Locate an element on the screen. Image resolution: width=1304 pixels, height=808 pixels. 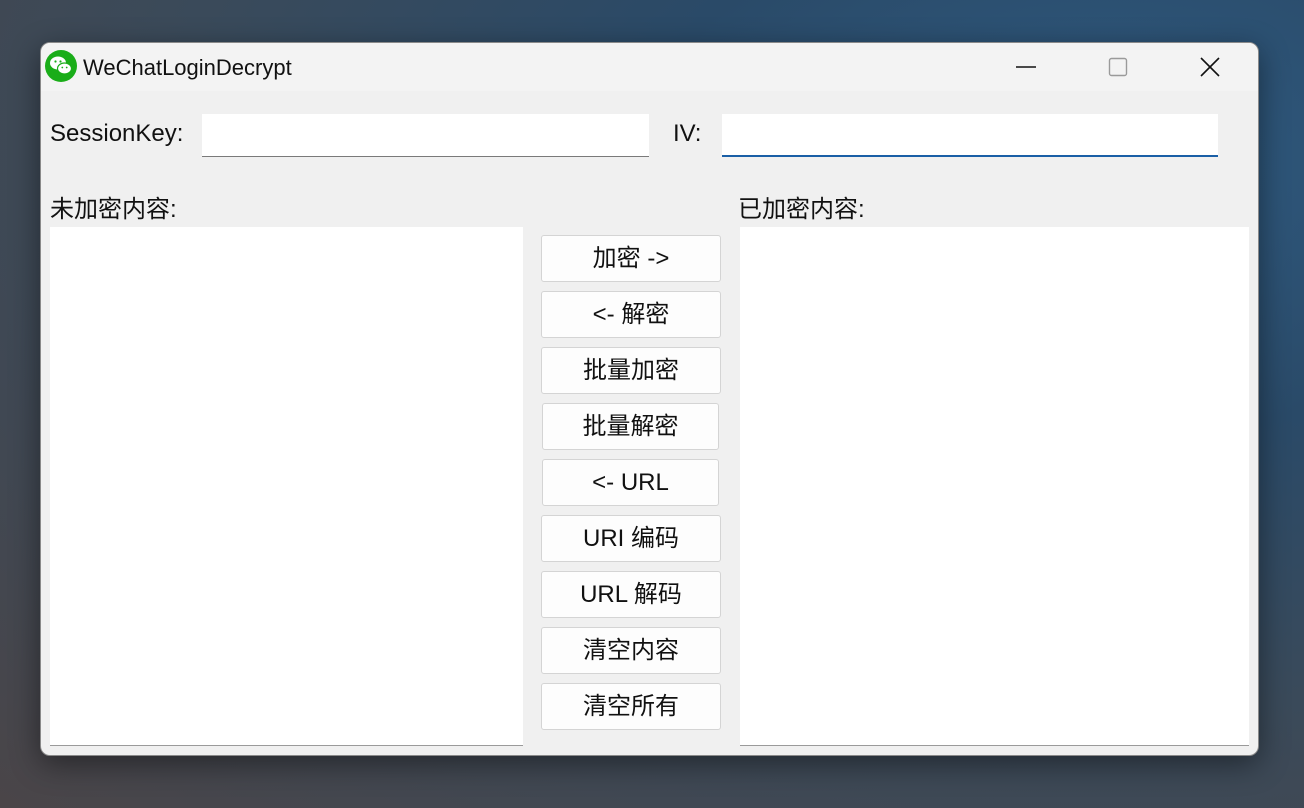
iv-input is located at coordinates (970, 135).